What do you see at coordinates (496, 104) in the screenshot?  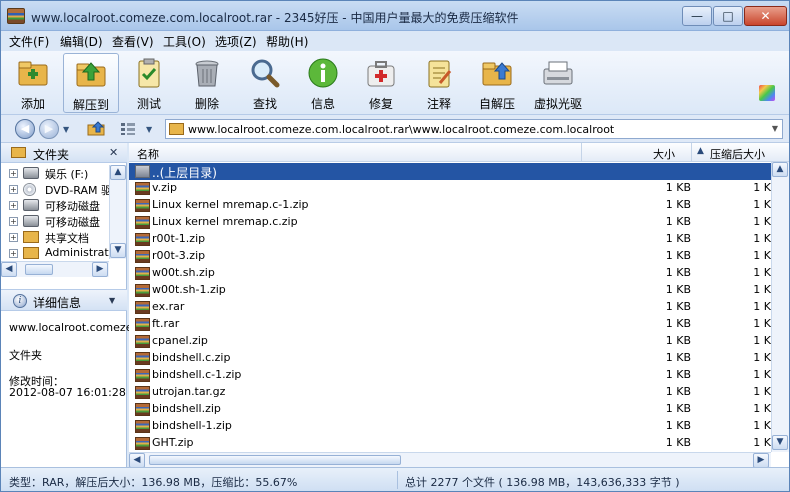 I see `self-extract-label: 自解压` at bounding box center [496, 104].